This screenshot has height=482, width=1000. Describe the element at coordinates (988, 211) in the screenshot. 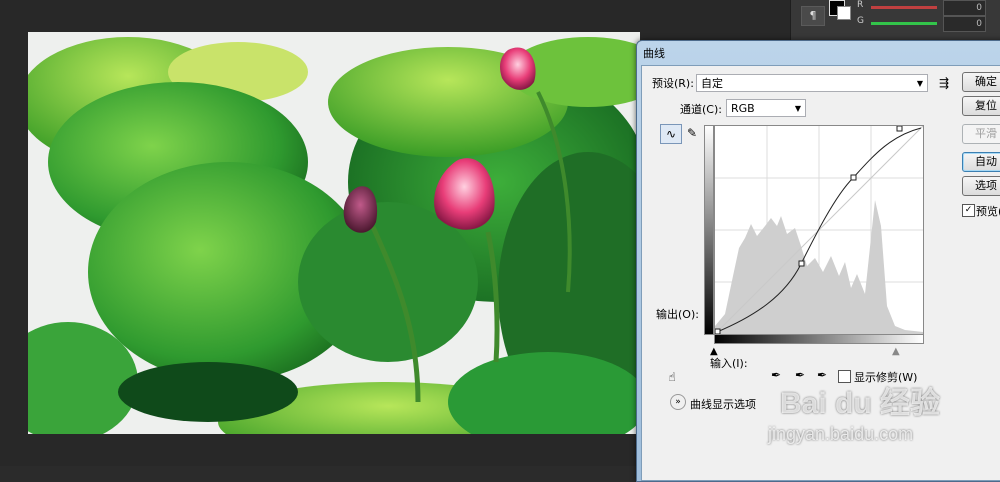

I see `preview-label: 预览(P)` at that location.